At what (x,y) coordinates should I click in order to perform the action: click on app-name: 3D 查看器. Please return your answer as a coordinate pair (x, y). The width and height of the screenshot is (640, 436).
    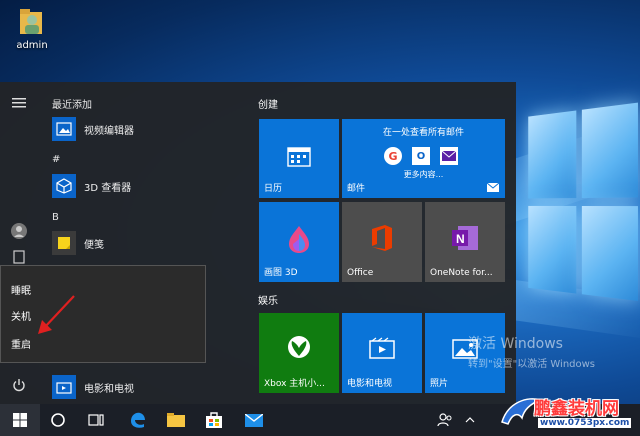
    Looking at the image, I should click on (108, 188).